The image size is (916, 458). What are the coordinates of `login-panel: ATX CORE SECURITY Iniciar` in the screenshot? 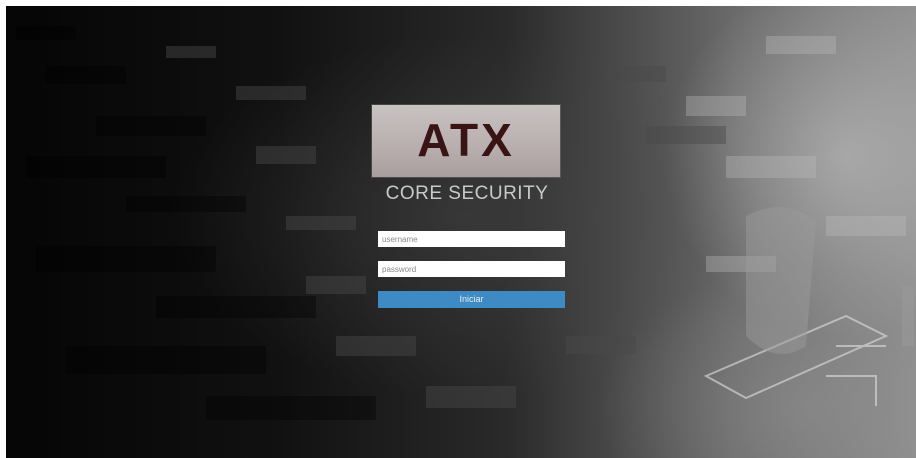 It's located at (468, 206).